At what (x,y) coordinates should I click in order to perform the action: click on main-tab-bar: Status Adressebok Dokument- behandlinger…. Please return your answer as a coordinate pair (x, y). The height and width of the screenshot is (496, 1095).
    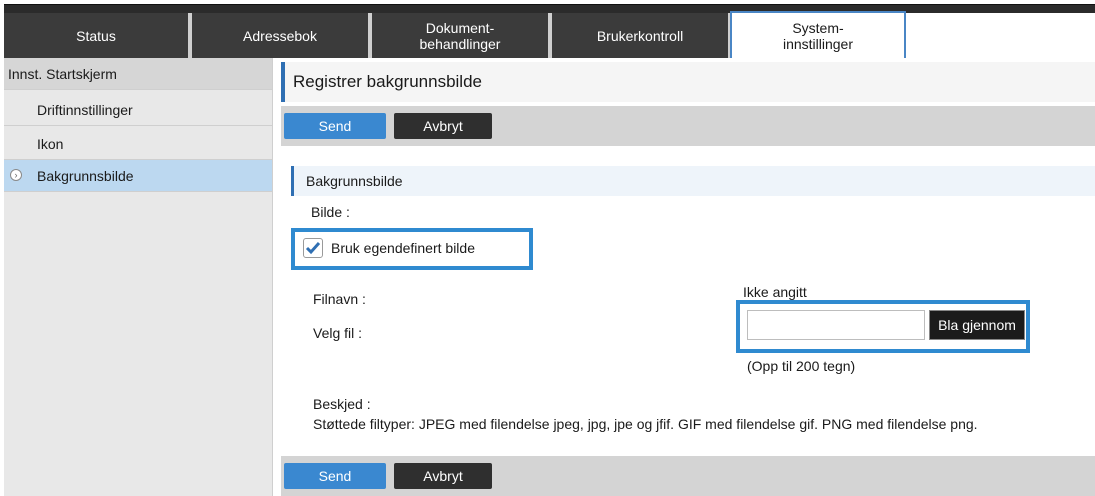
    Looking at the image, I should click on (549, 31).